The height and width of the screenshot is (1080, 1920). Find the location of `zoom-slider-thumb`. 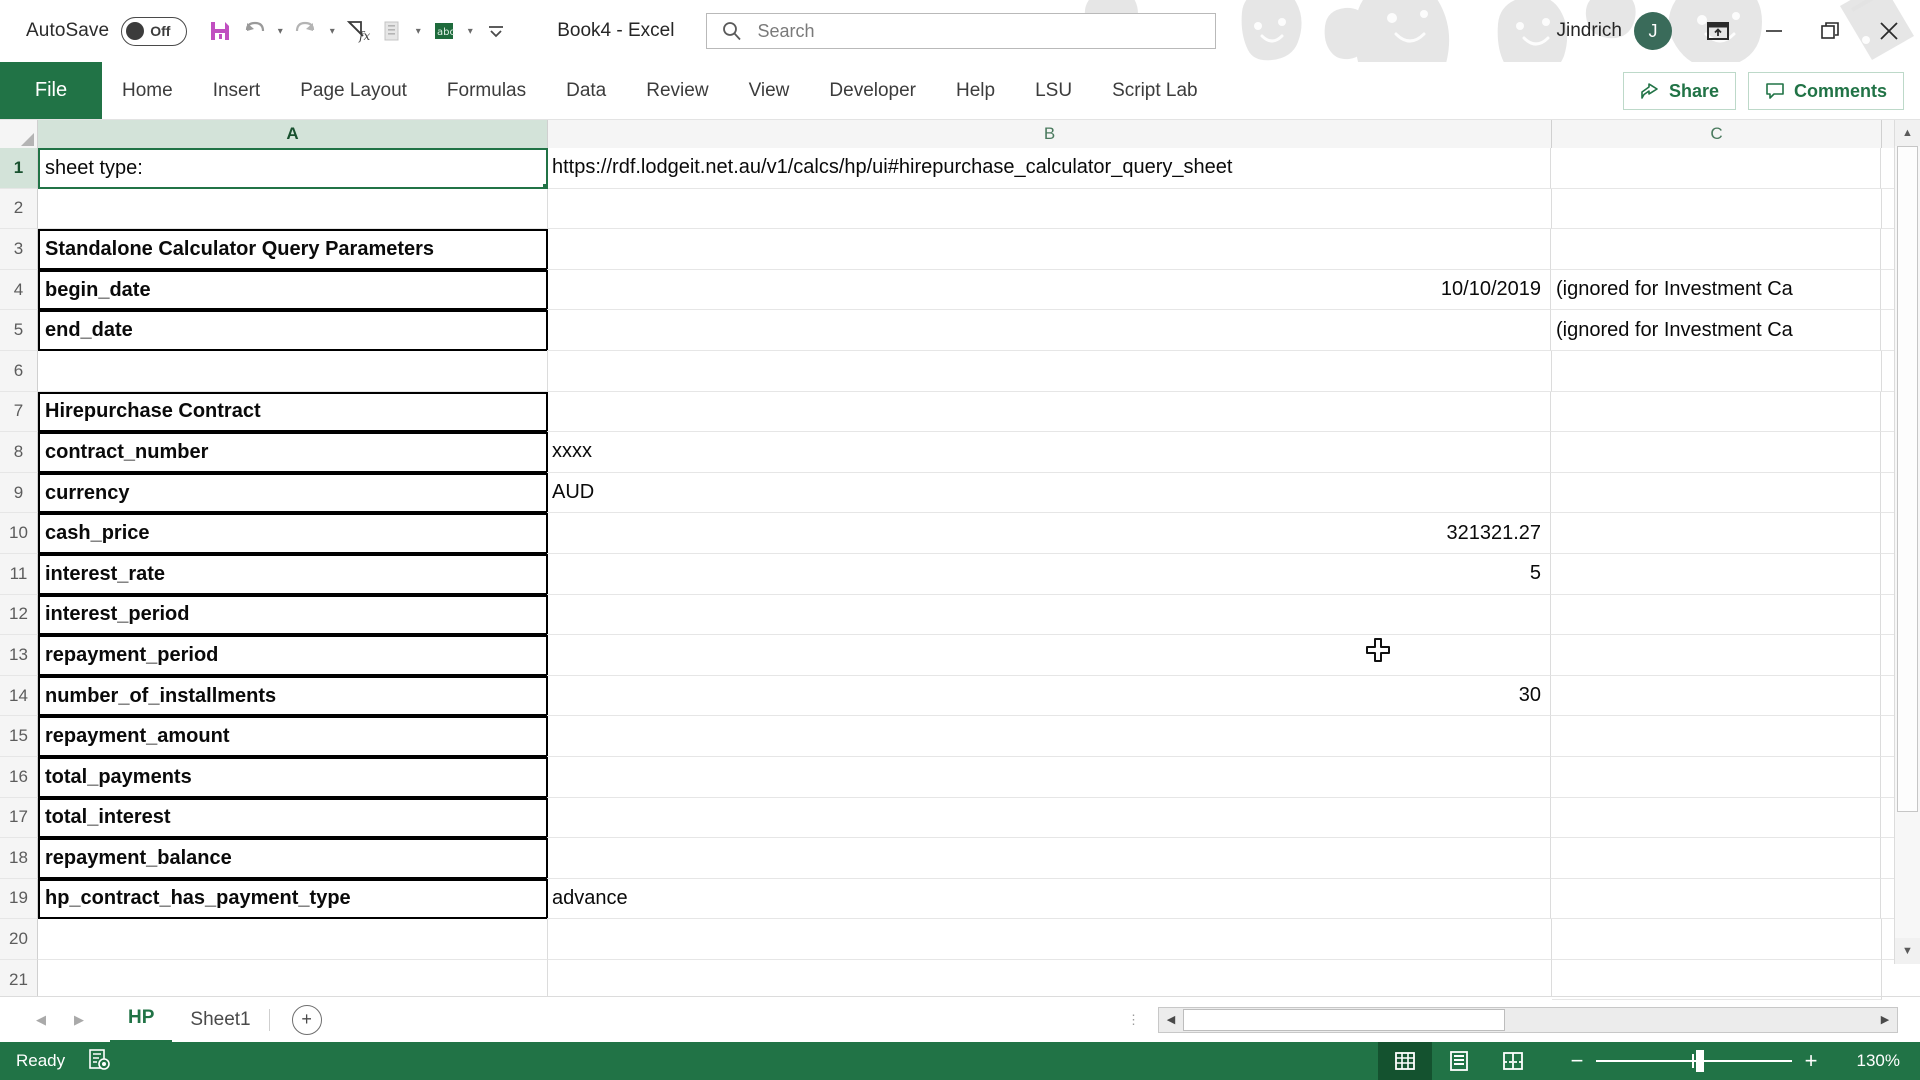

zoom-slider-thumb is located at coordinates (1700, 1061).